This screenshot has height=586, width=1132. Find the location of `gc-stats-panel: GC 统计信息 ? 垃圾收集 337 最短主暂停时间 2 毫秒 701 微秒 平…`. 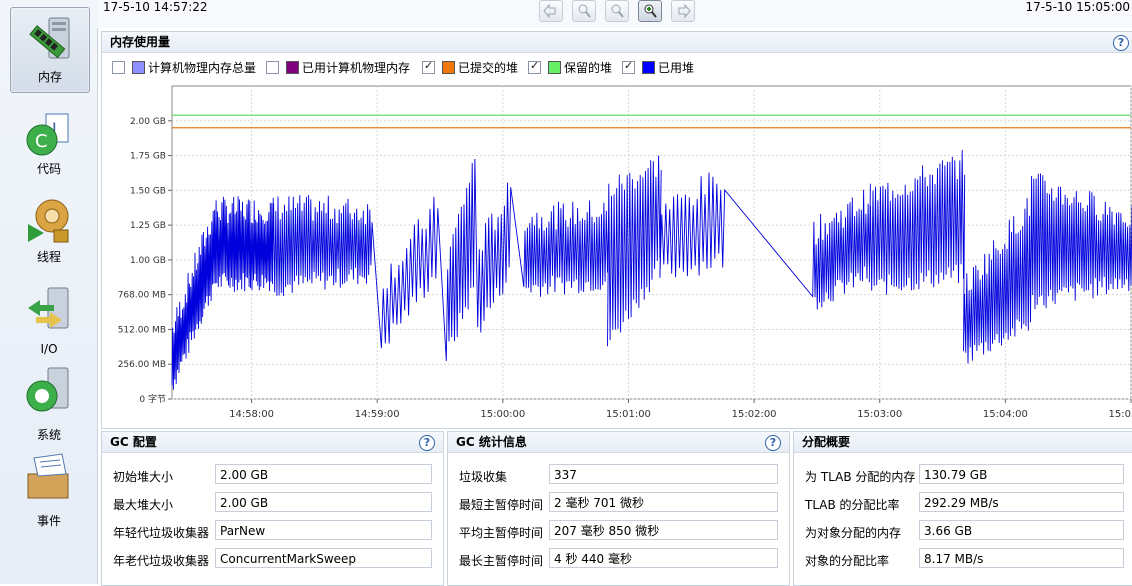

gc-stats-panel: GC 统计信息 ? 垃圾收集 337 最短主暂停时间 2 毫秒 701 微秒 平… is located at coordinates (618, 508).